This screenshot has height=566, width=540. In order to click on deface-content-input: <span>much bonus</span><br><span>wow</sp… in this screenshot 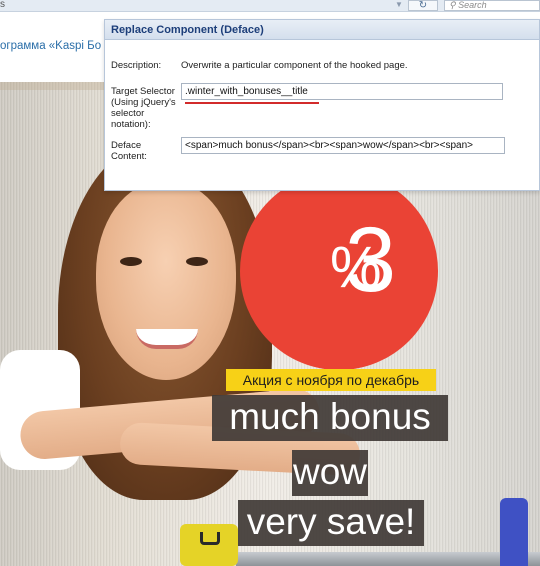, I will do `click(343, 145)`.